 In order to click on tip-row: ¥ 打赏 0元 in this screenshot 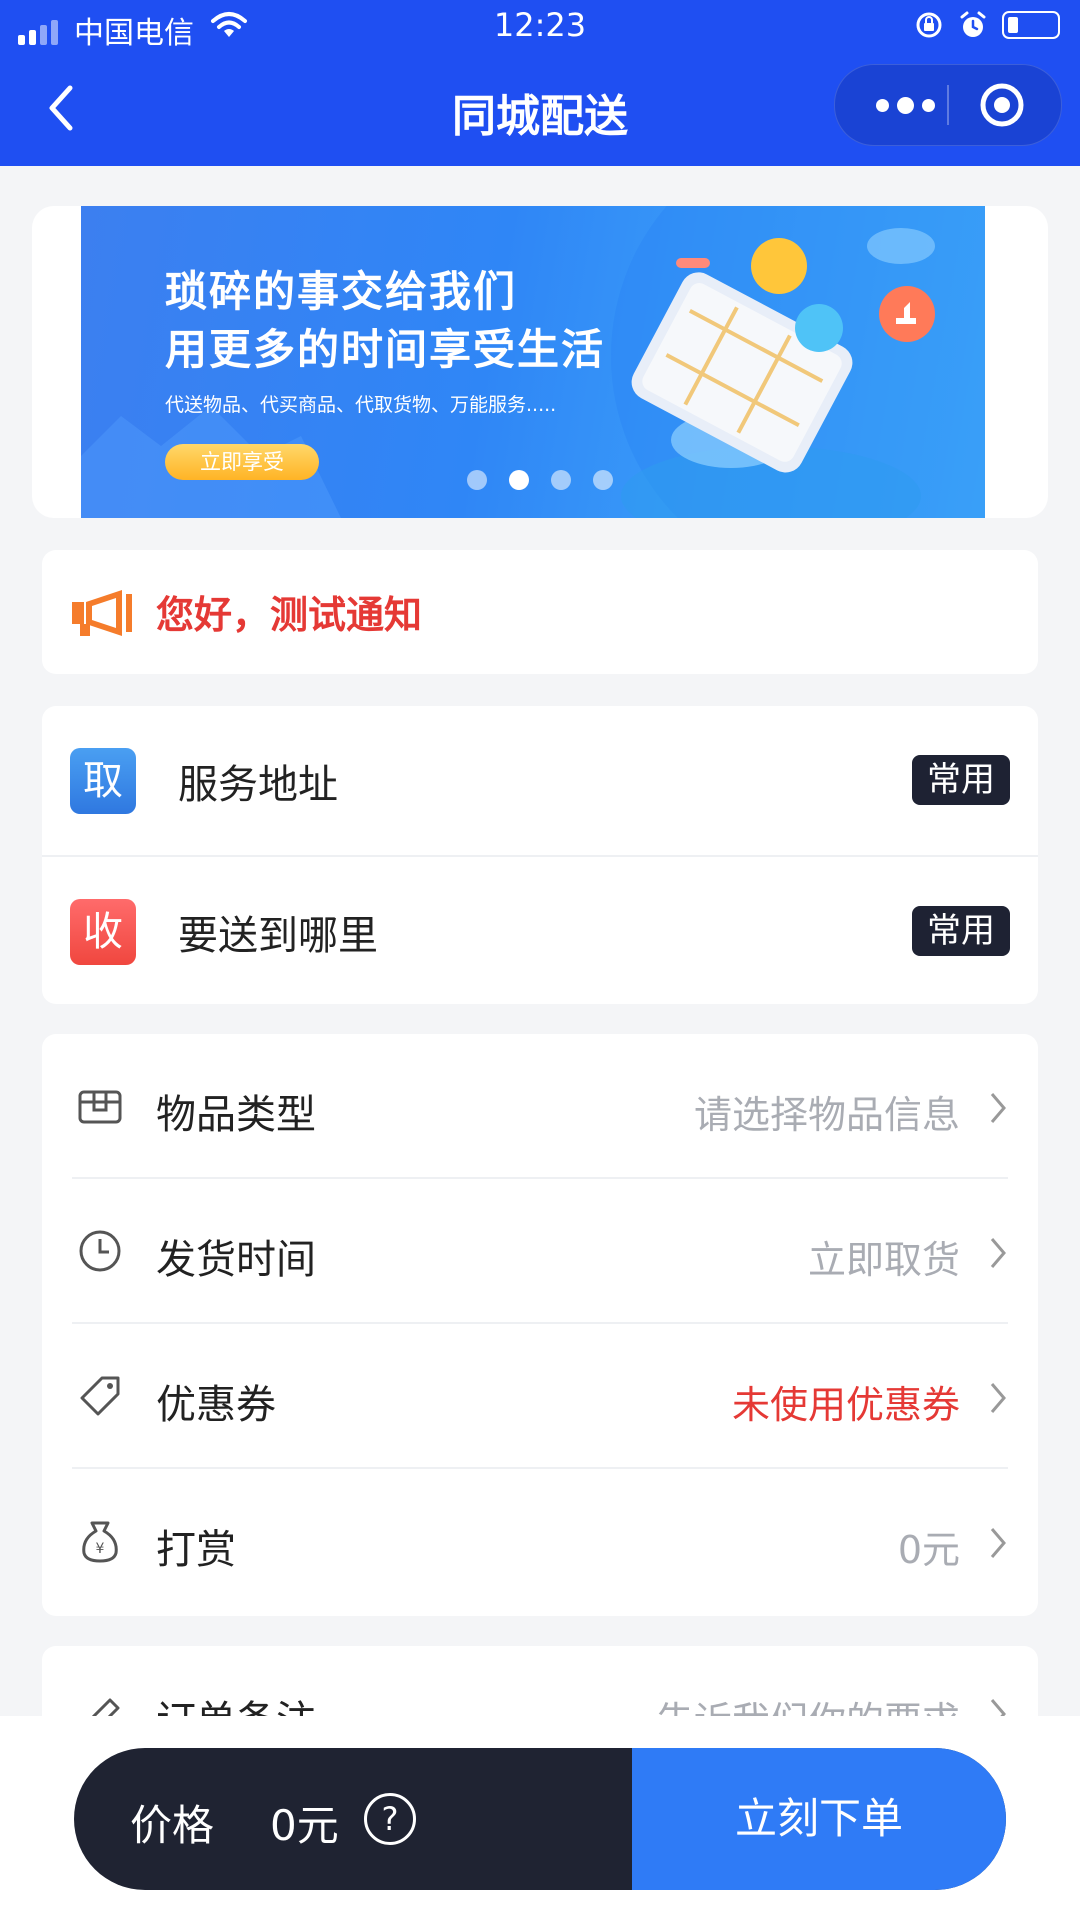, I will do `click(540, 1541)`.